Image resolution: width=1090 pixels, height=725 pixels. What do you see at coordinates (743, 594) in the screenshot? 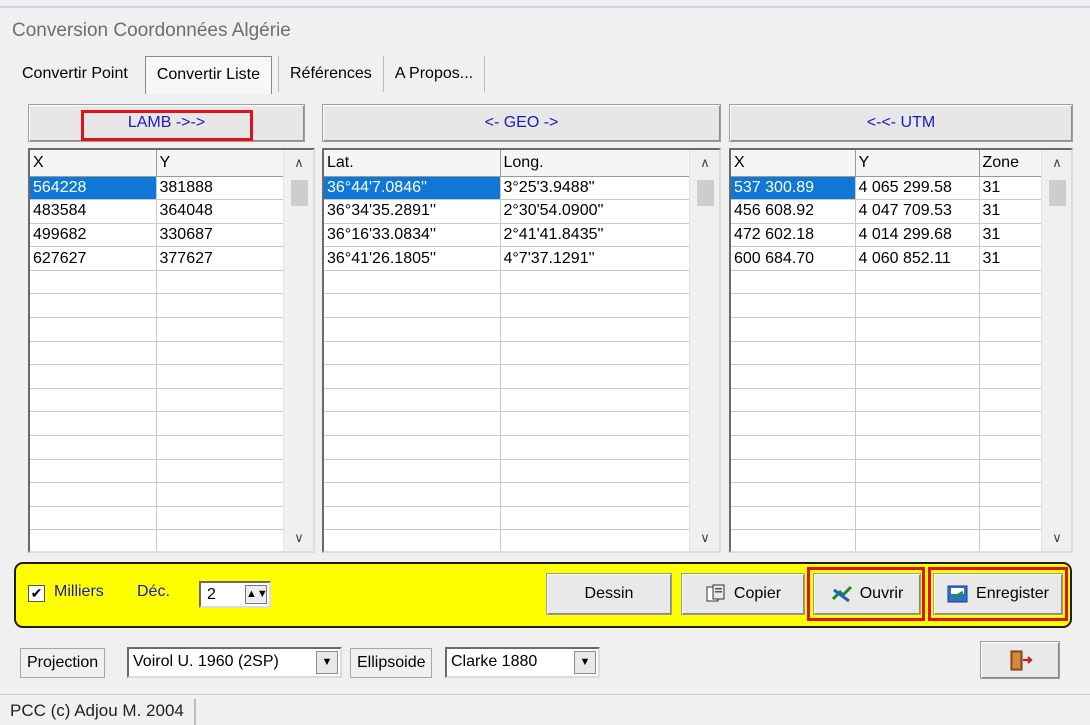
I see `copier-button: Copier` at bounding box center [743, 594].